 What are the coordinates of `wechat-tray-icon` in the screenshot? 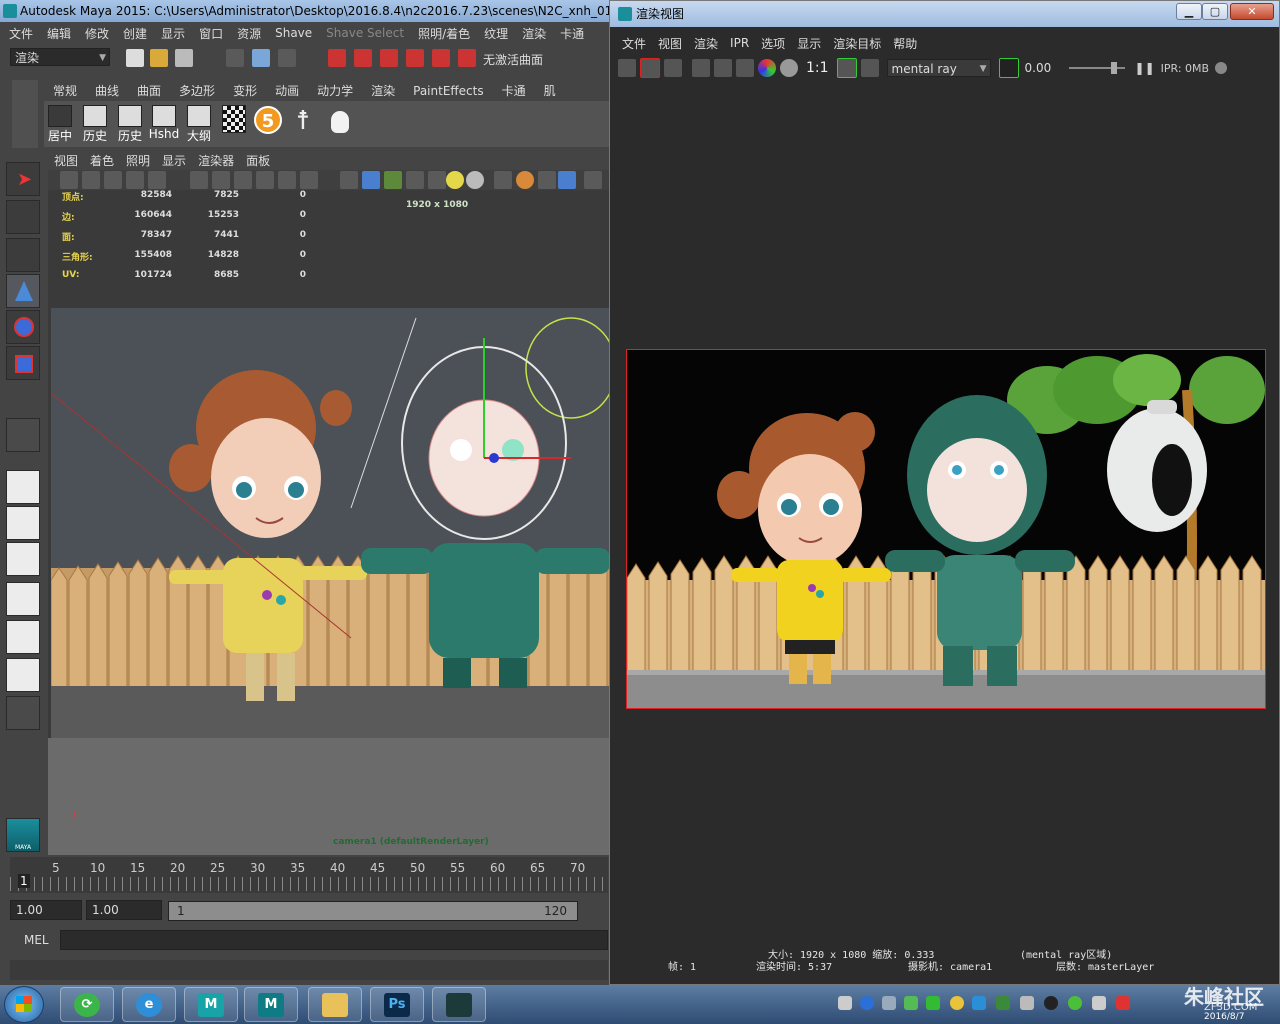 It's located at (1075, 1003).